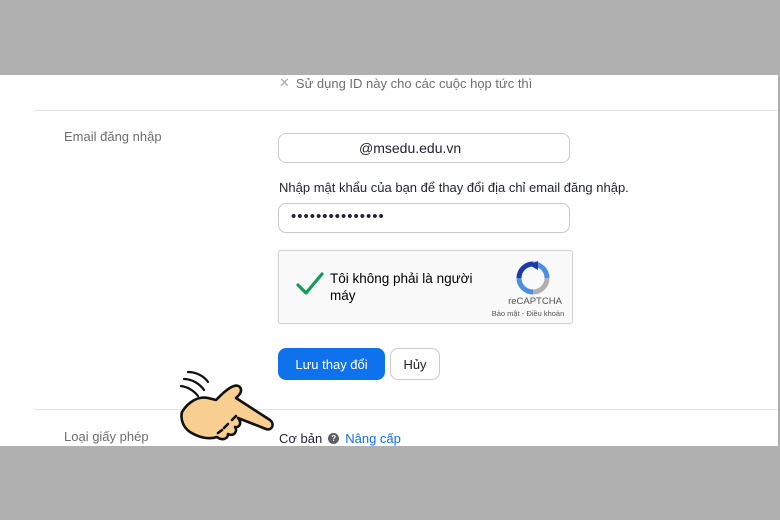 This screenshot has height=520, width=780. I want to click on recaptcha-terms-link: Bảo mật - Điều khoản, so click(528, 313).